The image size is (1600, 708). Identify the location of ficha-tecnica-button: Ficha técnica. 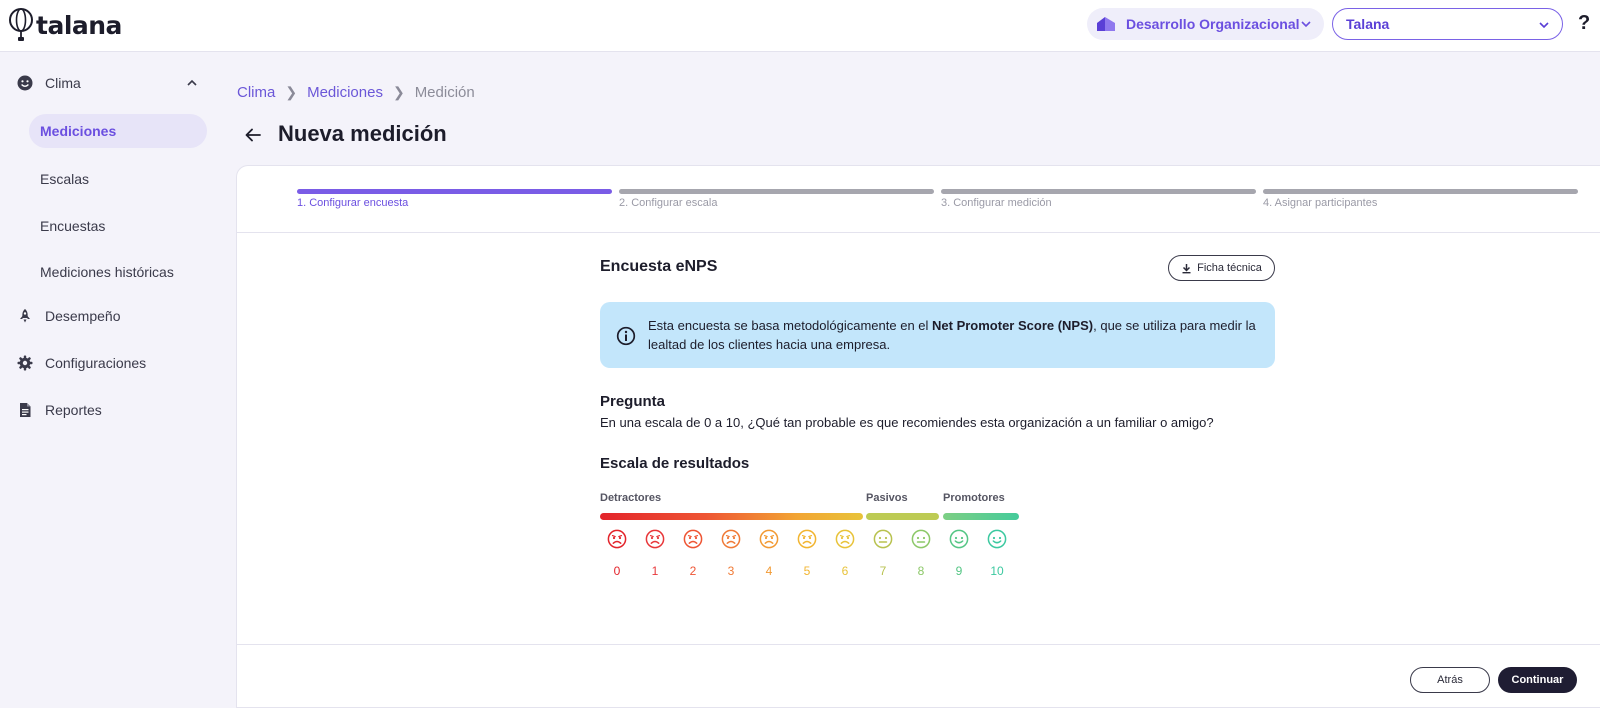
(1221, 268).